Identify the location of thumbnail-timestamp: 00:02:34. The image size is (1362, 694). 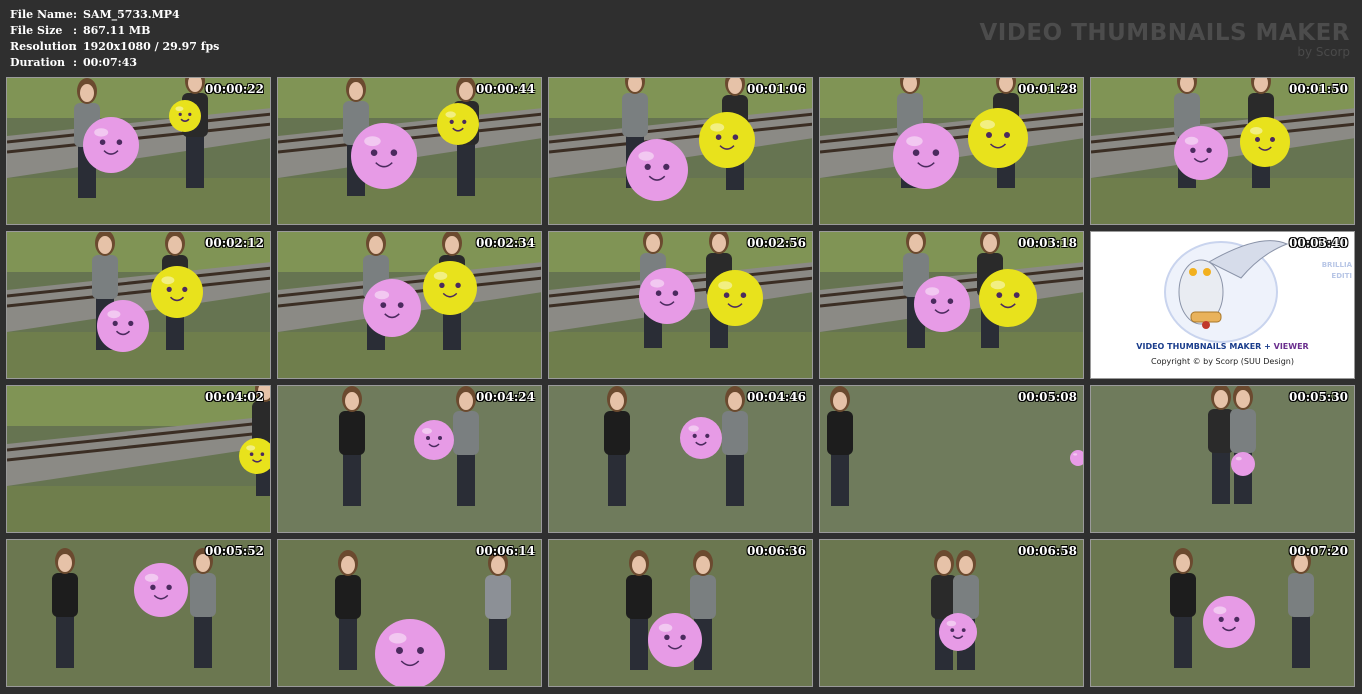
(505, 243).